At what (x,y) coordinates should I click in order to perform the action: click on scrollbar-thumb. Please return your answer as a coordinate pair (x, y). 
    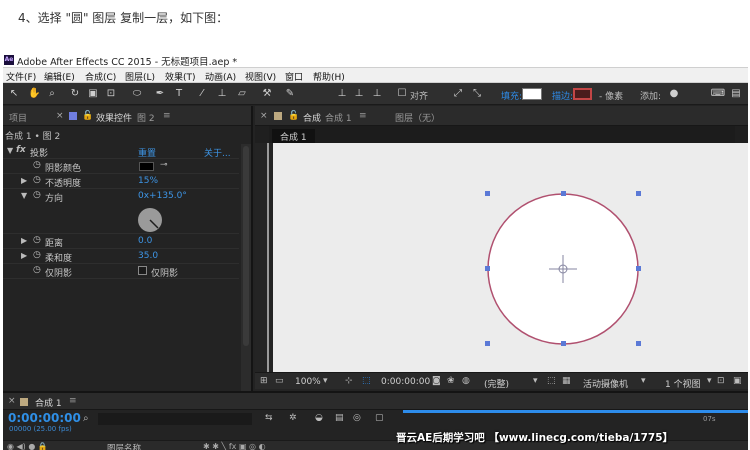
    Looking at the image, I should click on (246, 246).